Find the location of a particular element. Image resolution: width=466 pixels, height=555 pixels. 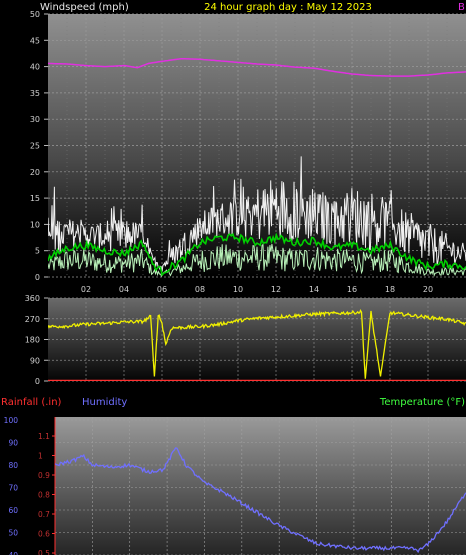

rainfall-tick-label: 0.5 is located at coordinates (44, 552).